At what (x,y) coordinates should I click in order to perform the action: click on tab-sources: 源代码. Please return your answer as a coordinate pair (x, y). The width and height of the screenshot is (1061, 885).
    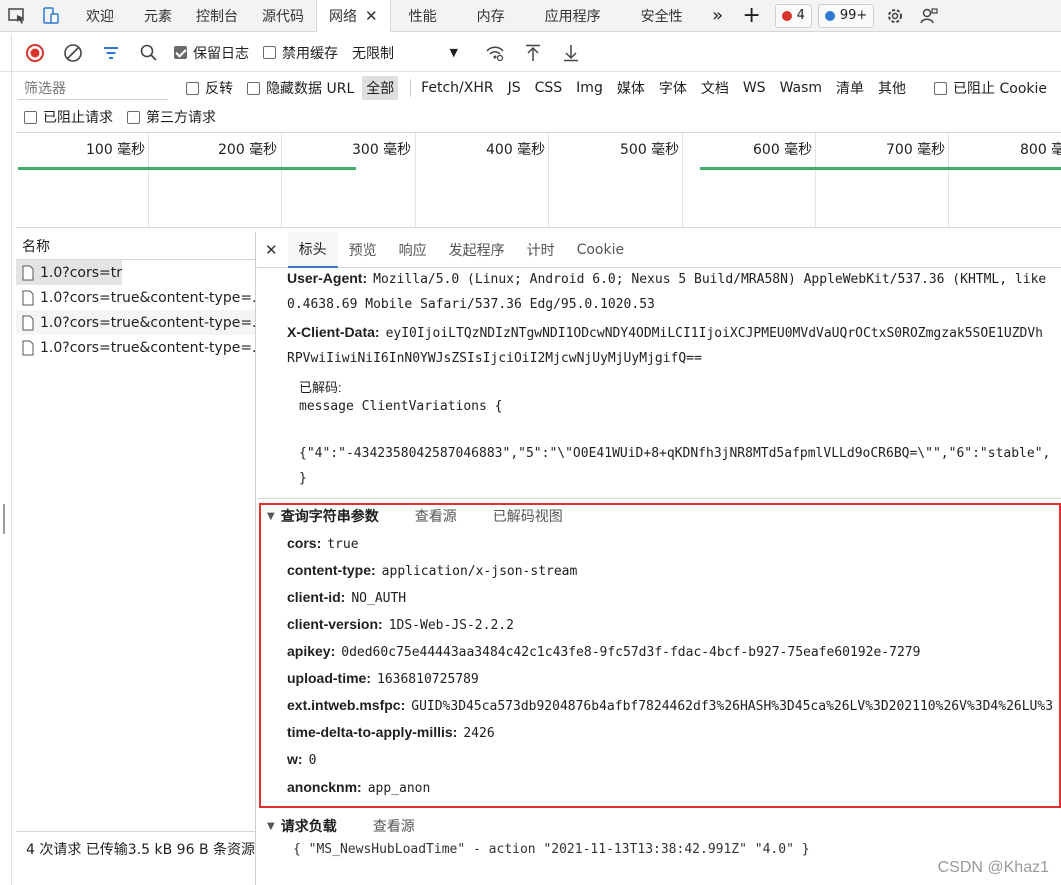
    Looking at the image, I should click on (283, 16).